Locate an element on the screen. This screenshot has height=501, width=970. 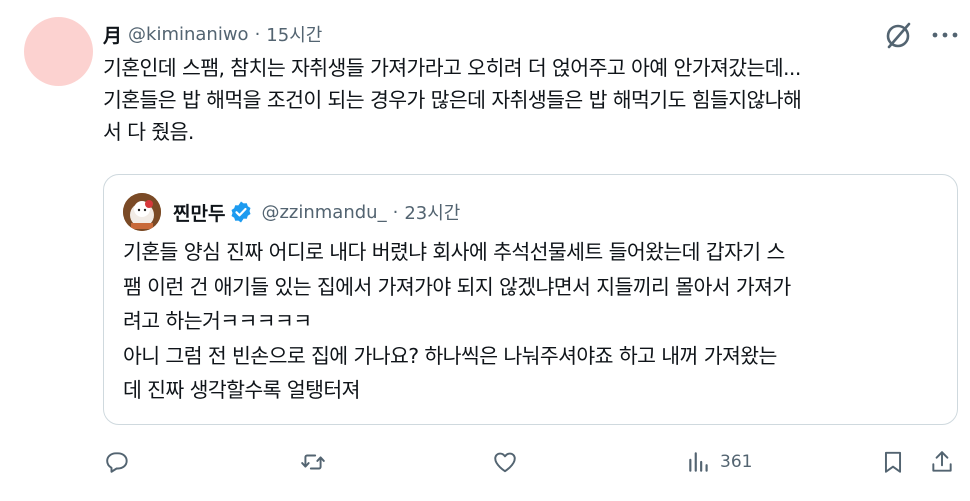
author-display-name: 月 is located at coordinates (112, 34).